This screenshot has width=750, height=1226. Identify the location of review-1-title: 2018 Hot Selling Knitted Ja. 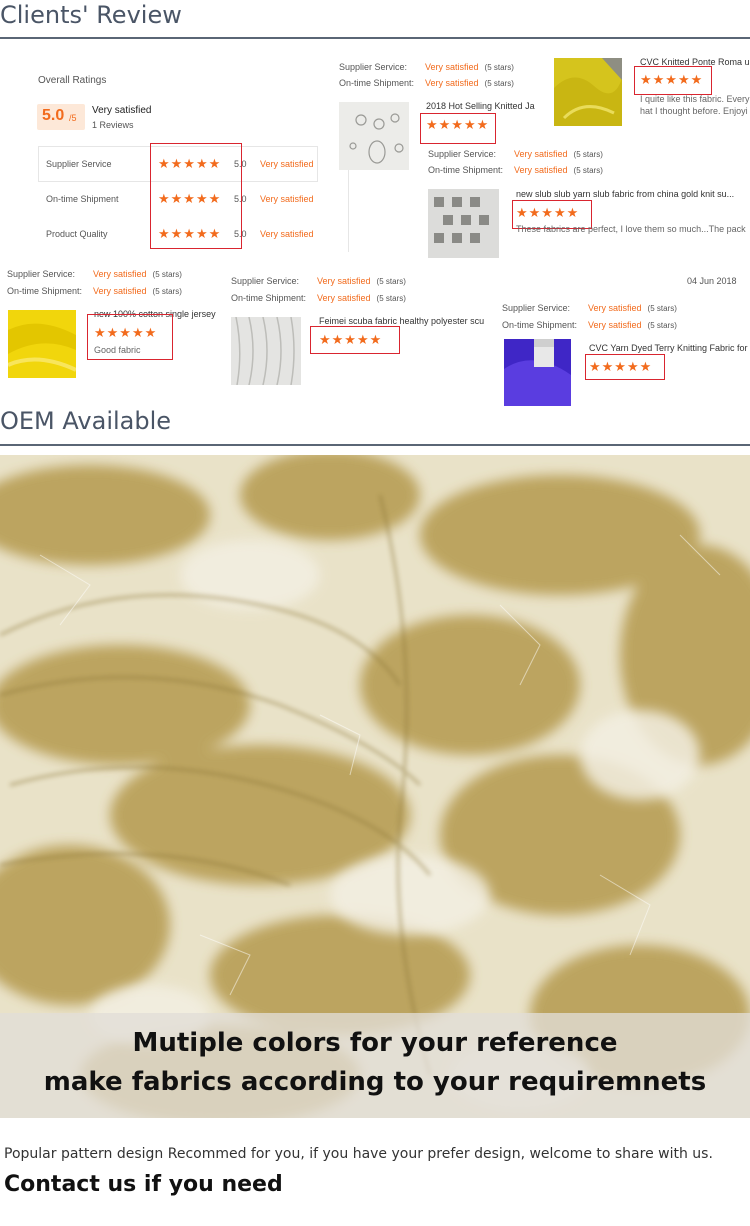
(482, 106).